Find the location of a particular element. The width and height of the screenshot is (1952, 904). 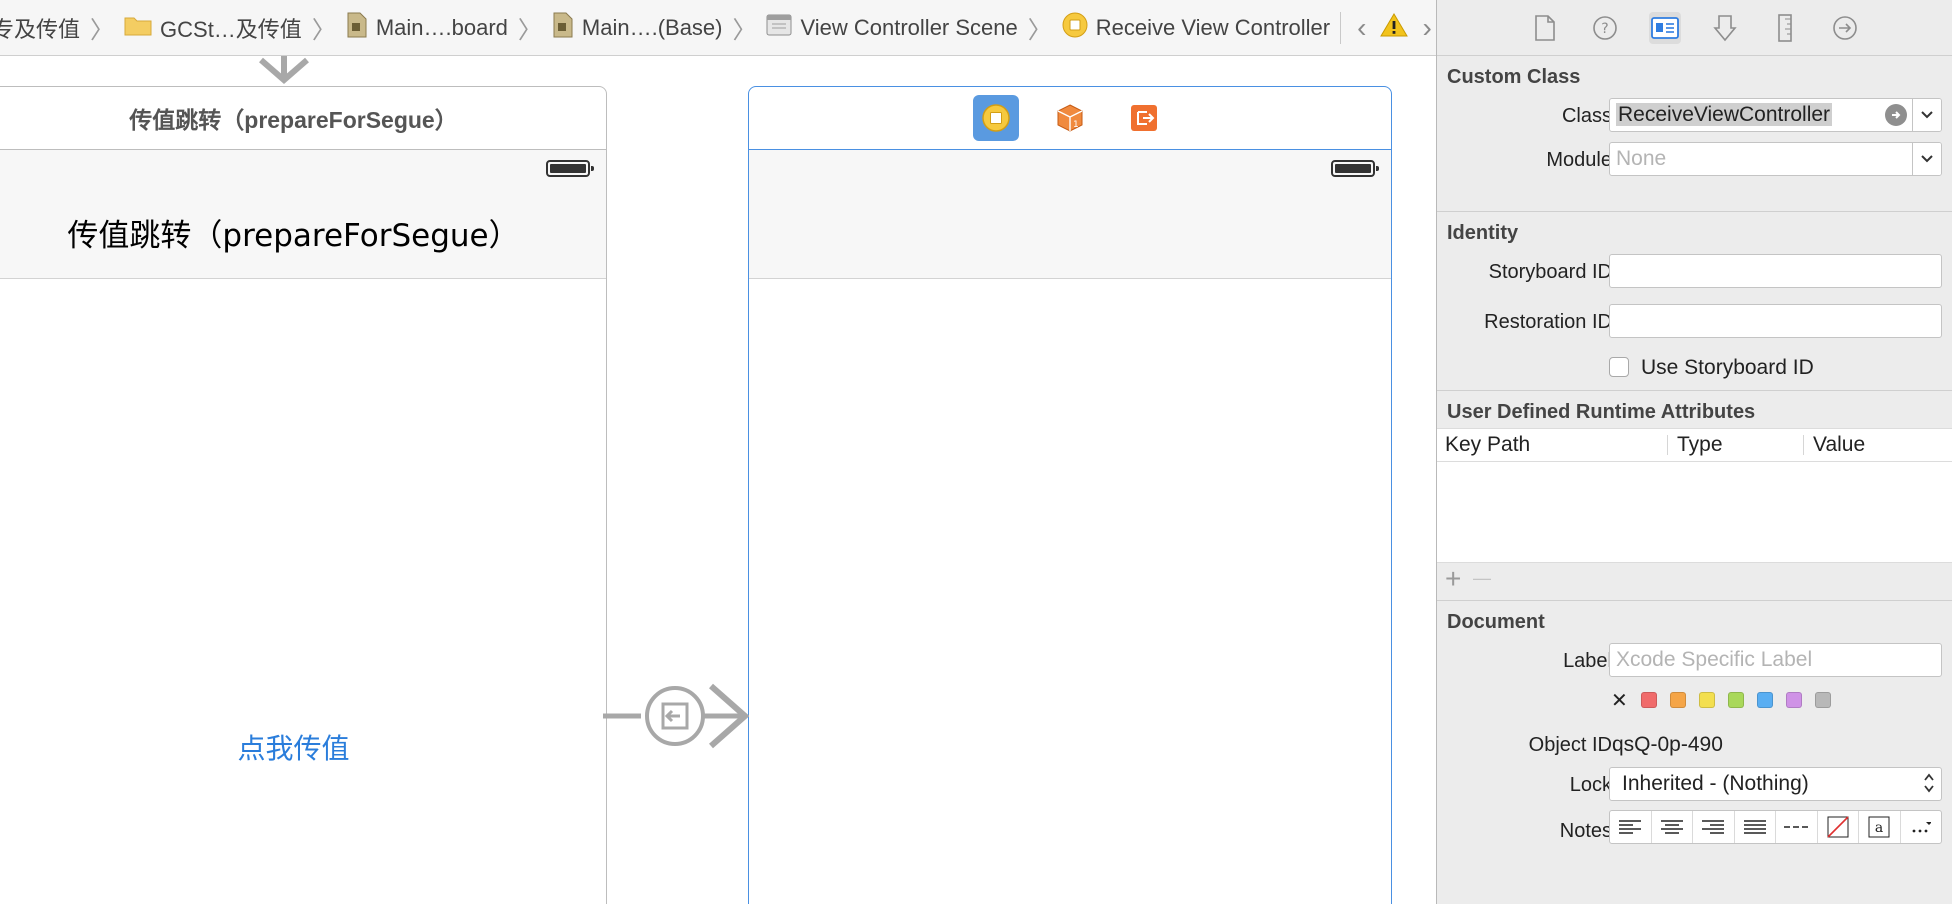

color-swatch-gray is located at coordinates (1823, 700).